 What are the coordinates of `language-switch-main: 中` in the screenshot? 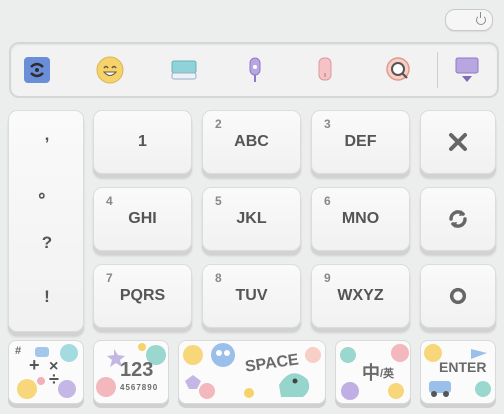 It's located at (371, 373).